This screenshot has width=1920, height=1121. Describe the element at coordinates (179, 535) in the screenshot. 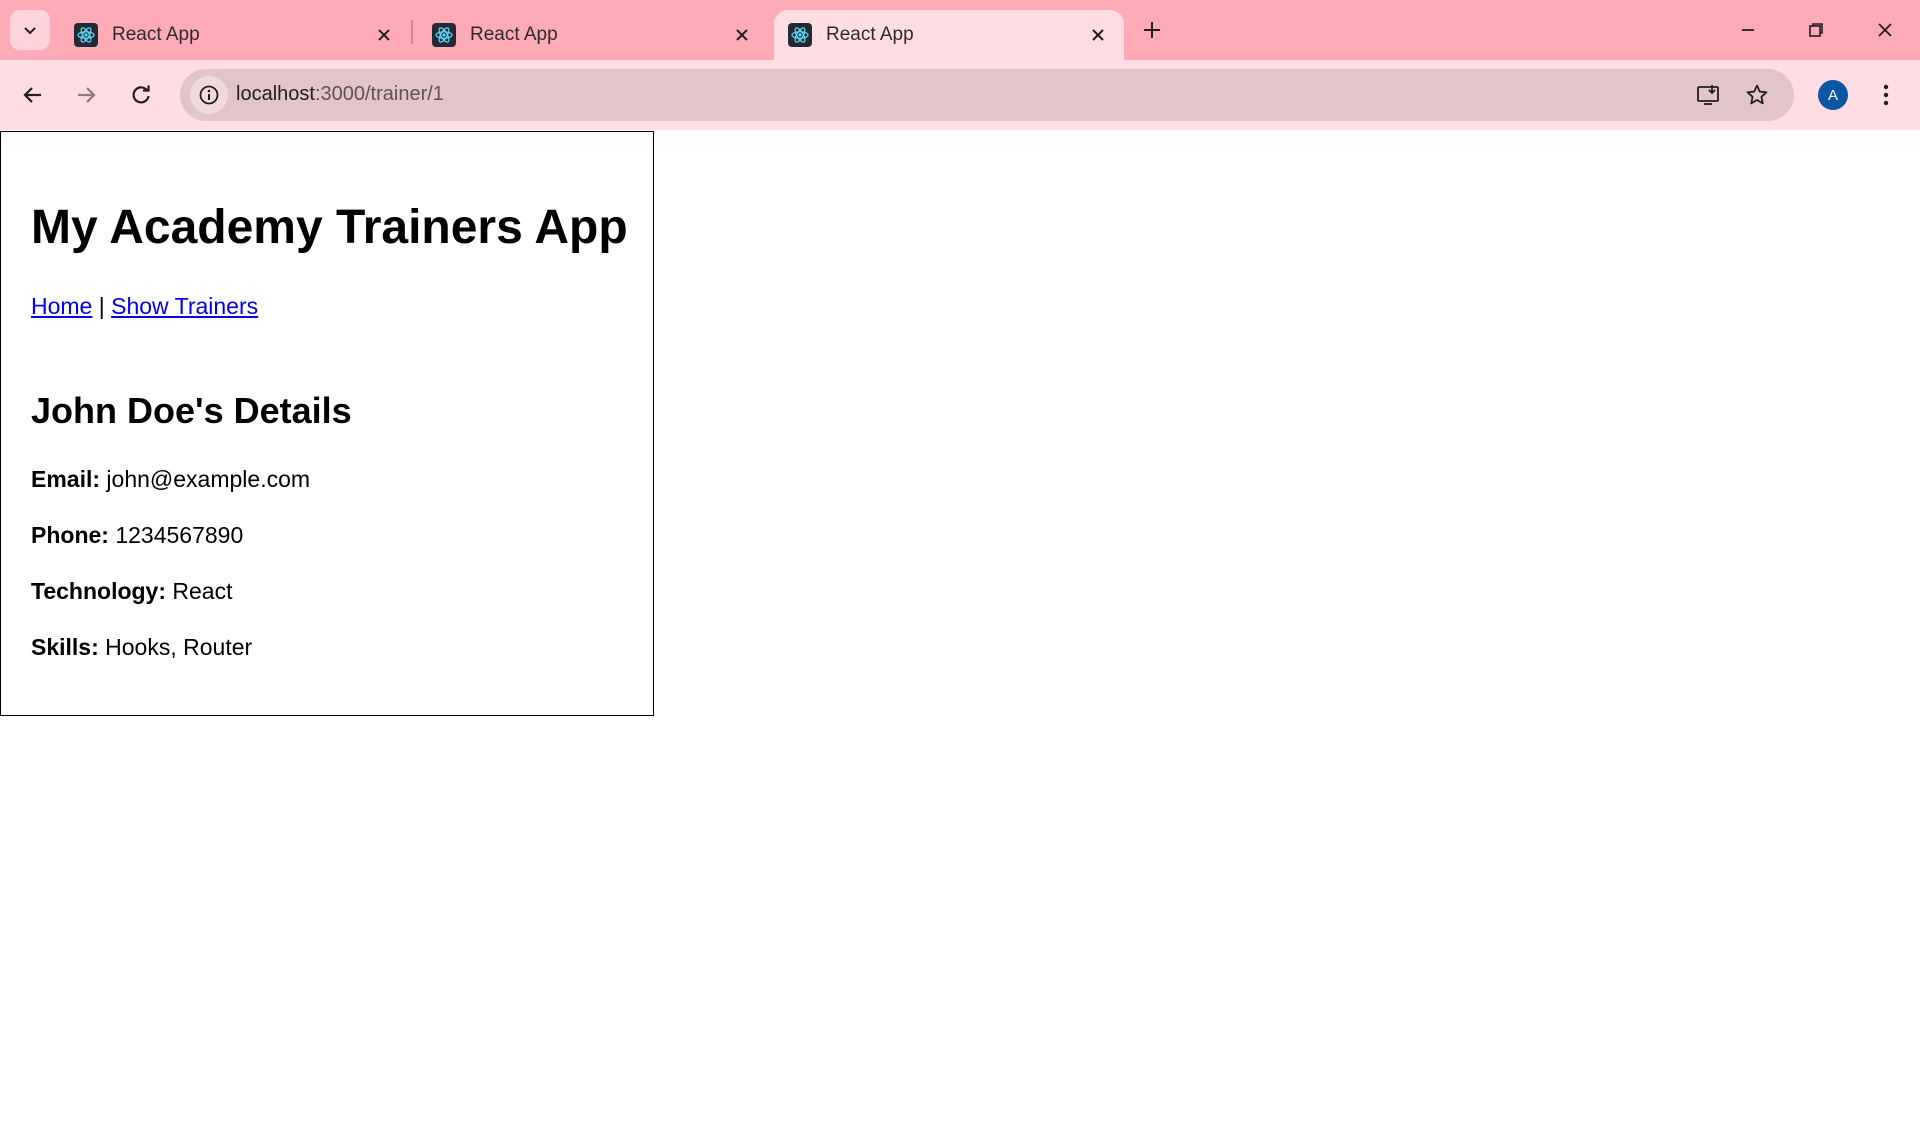

I see `detail-value: 1234567890` at that location.